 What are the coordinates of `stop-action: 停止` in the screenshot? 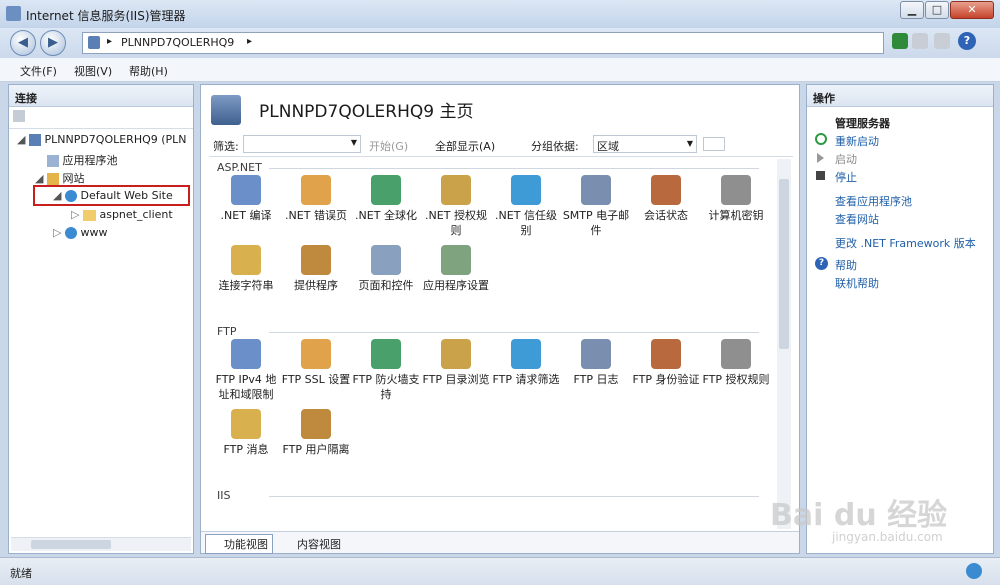 It's located at (846, 177).